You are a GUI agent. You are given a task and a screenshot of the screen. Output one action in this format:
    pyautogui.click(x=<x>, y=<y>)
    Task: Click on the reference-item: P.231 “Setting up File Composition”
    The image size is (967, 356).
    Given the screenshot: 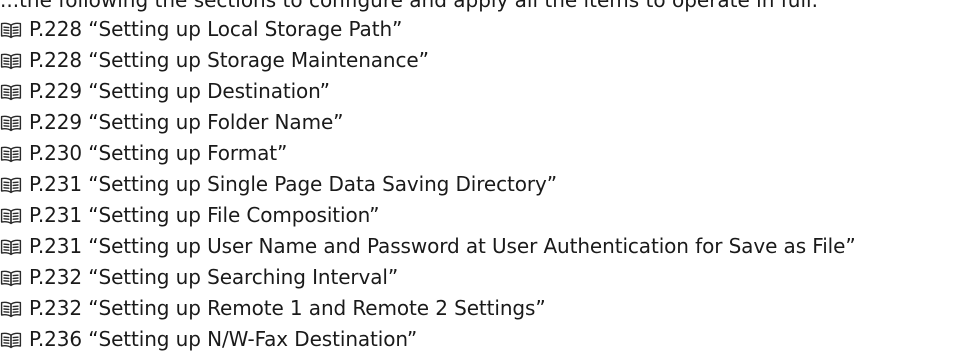 What is the action you would take?
    pyautogui.click(x=428, y=215)
    